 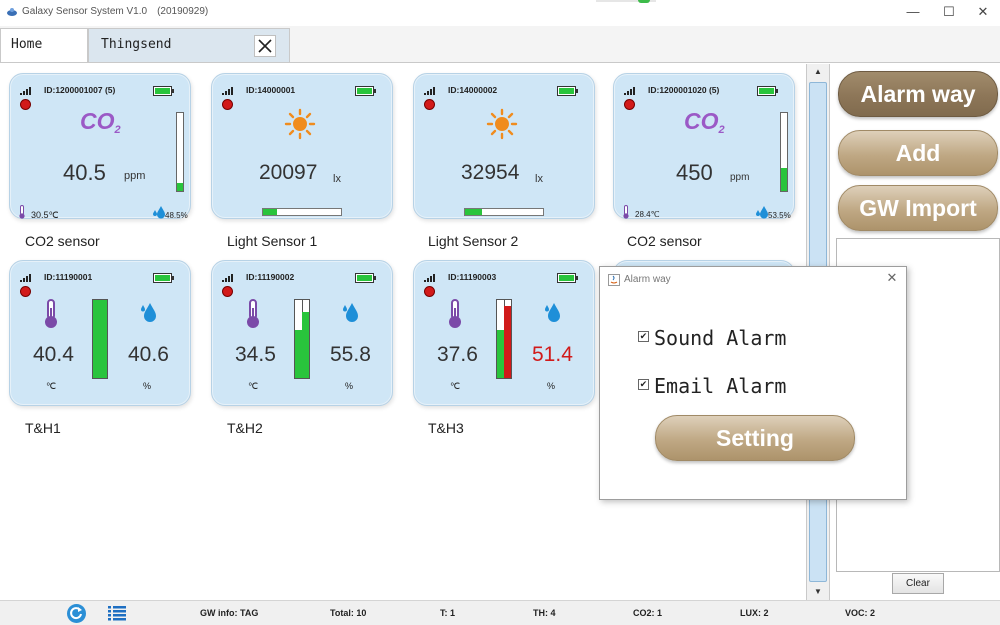 What do you see at coordinates (53, 354) in the screenshot?
I see `temperature-value: 40.4` at bounding box center [53, 354].